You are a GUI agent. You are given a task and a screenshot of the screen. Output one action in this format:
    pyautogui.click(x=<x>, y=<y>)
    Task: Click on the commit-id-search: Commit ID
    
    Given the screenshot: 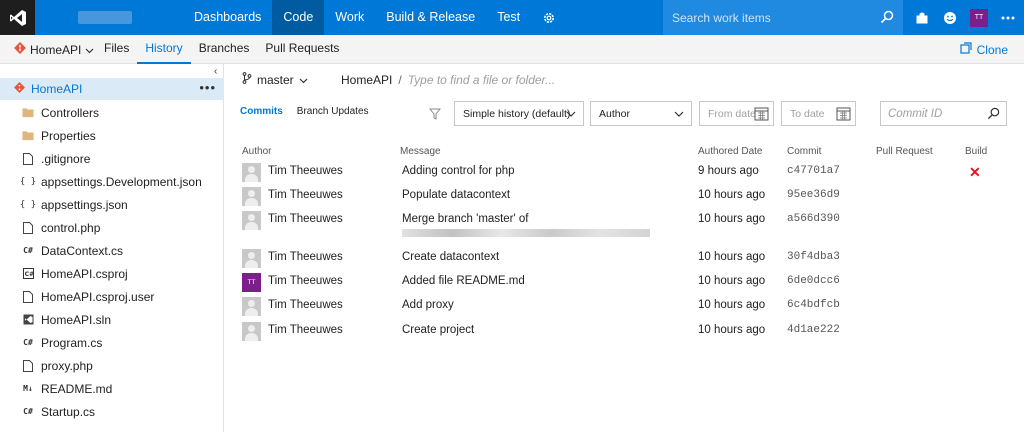 What is the action you would take?
    pyautogui.click(x=943, y=113)
    